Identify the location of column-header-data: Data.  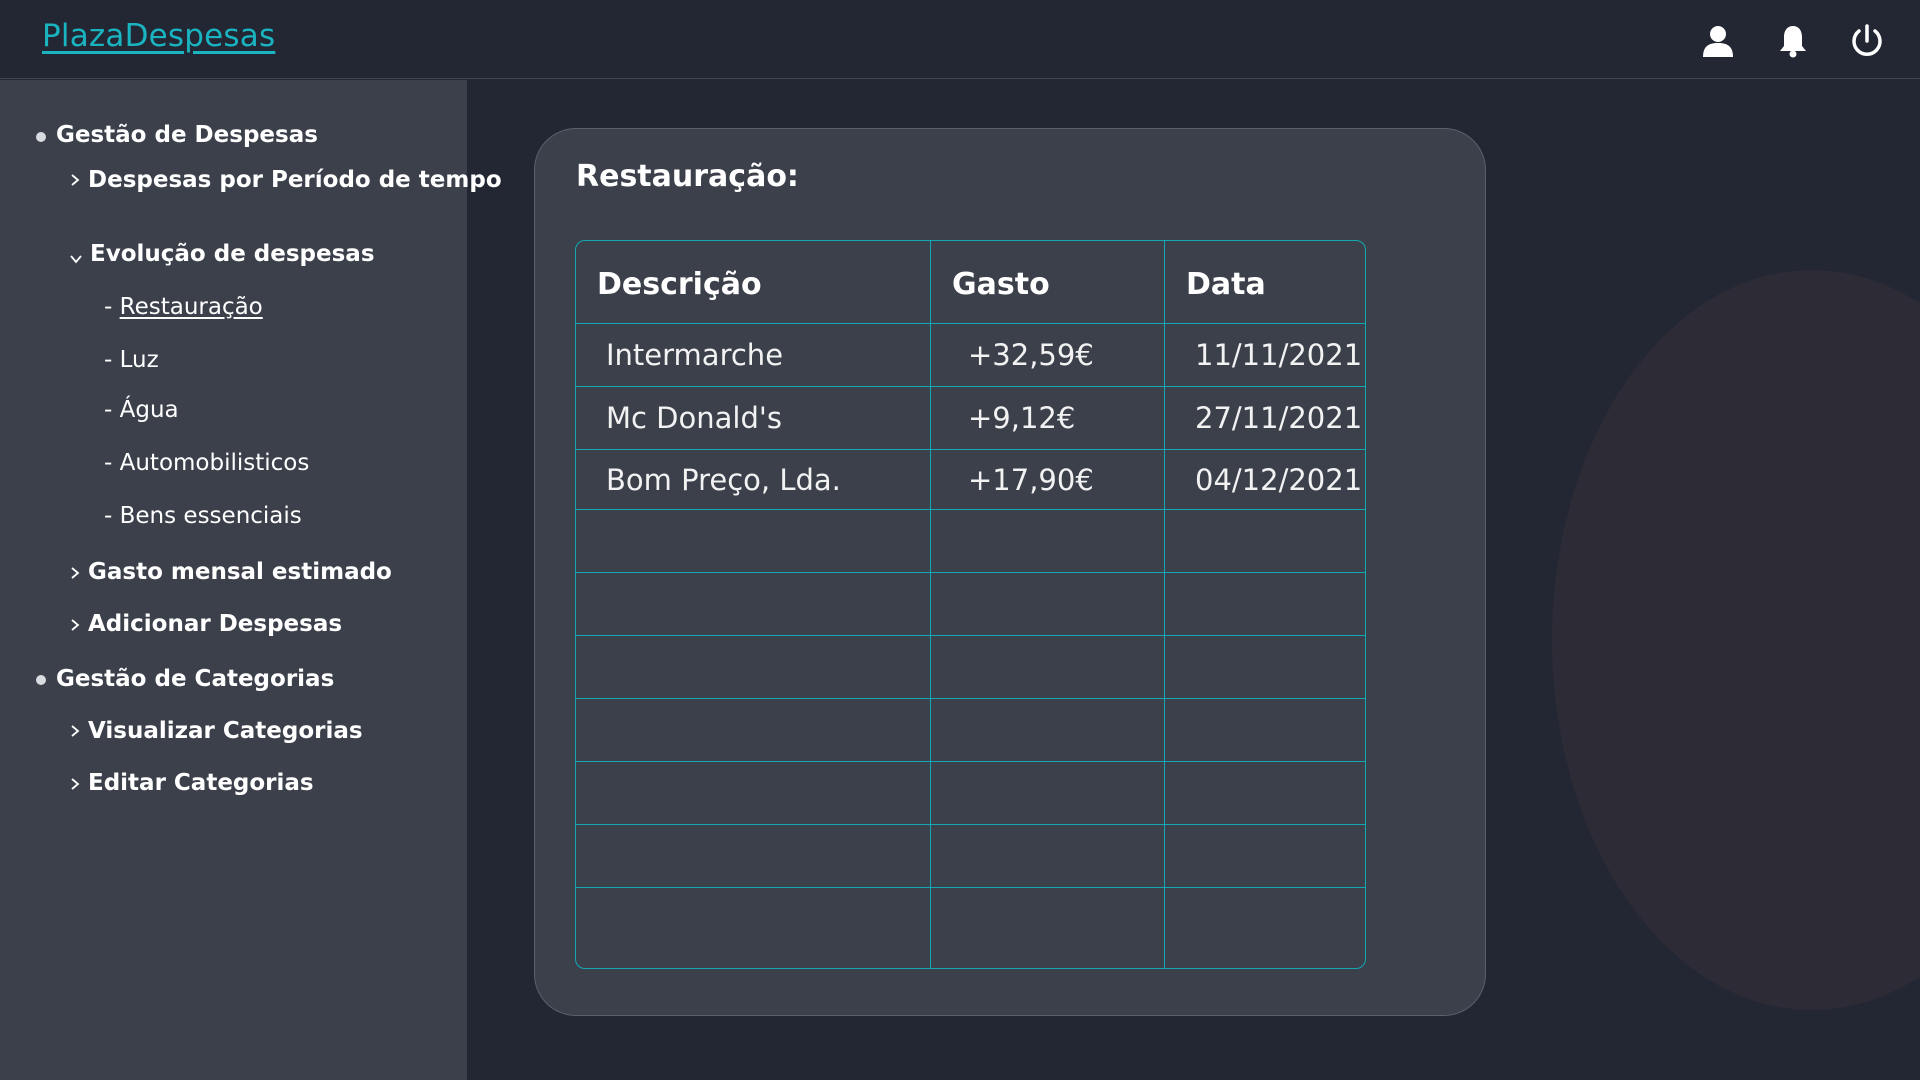
(1265, 282).